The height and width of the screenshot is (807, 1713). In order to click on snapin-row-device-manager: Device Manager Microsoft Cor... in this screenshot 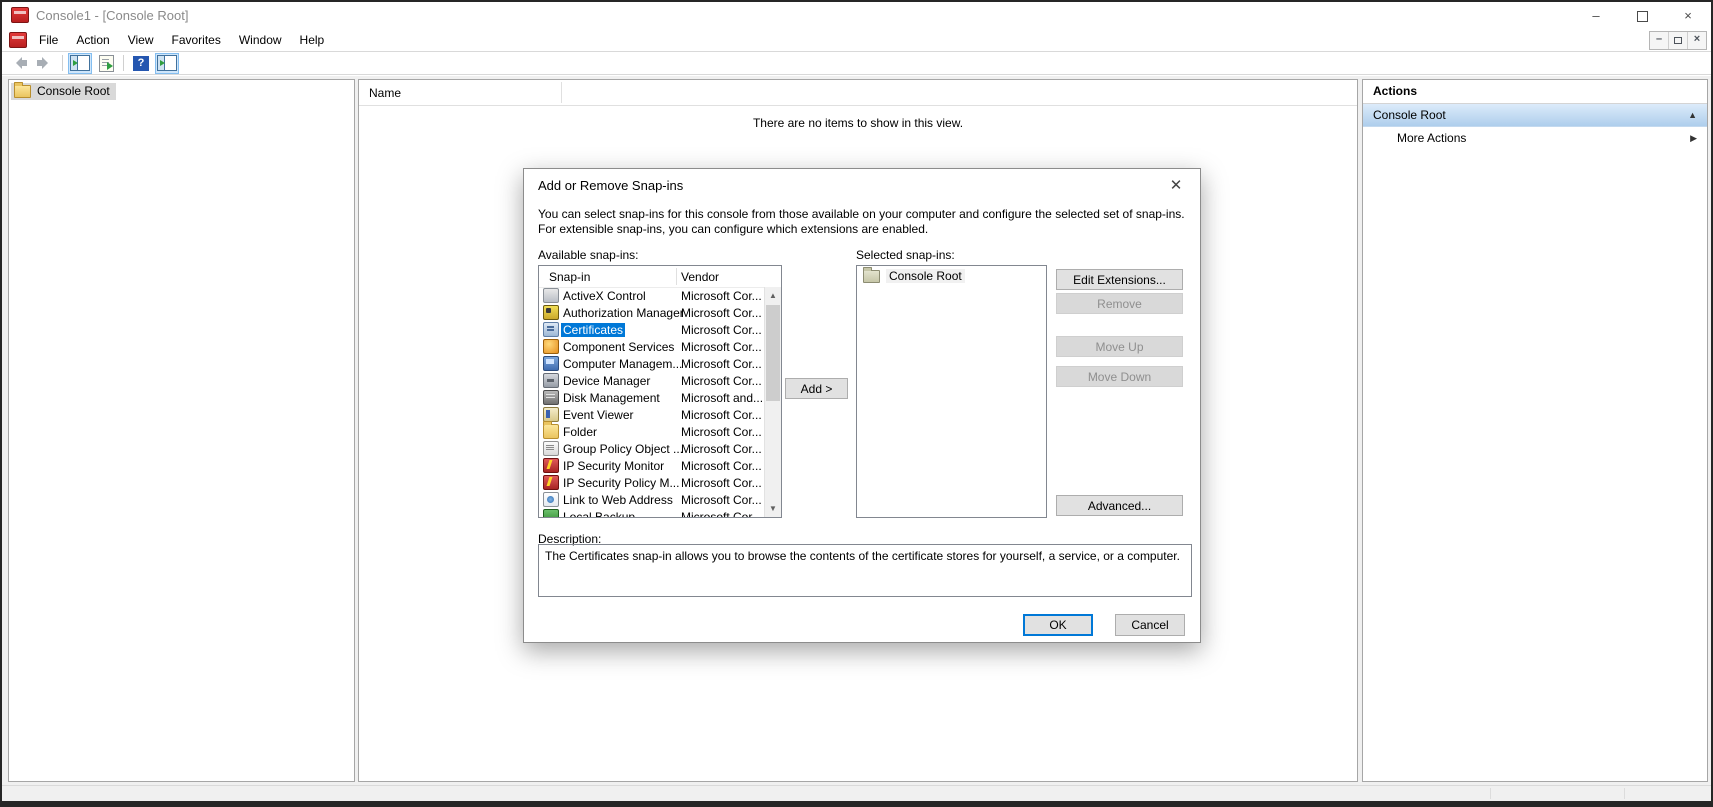, I will do `click(651, 380)`.